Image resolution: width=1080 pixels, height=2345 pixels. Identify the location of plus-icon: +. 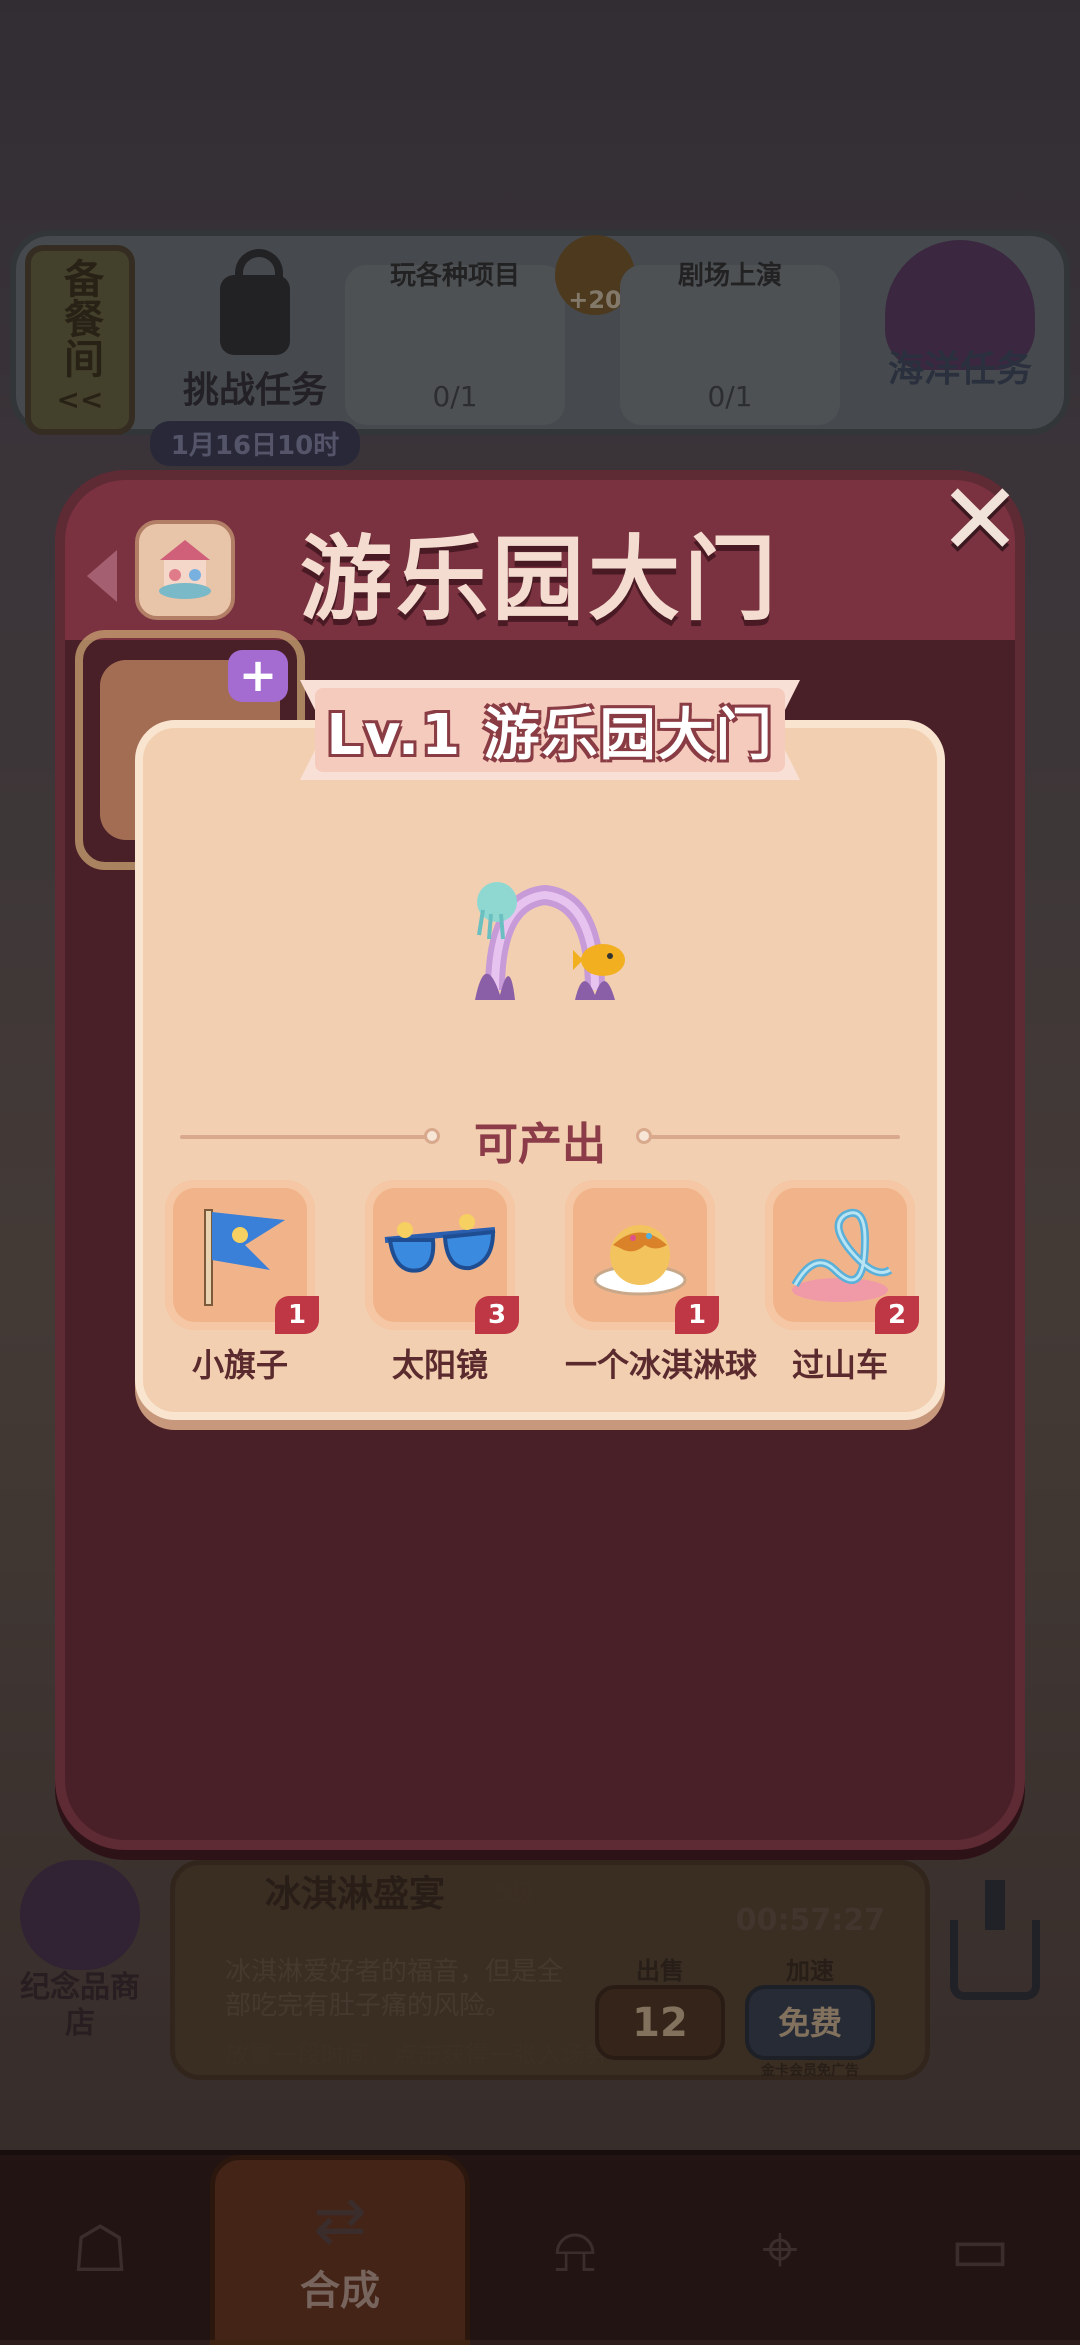
(258, 676).